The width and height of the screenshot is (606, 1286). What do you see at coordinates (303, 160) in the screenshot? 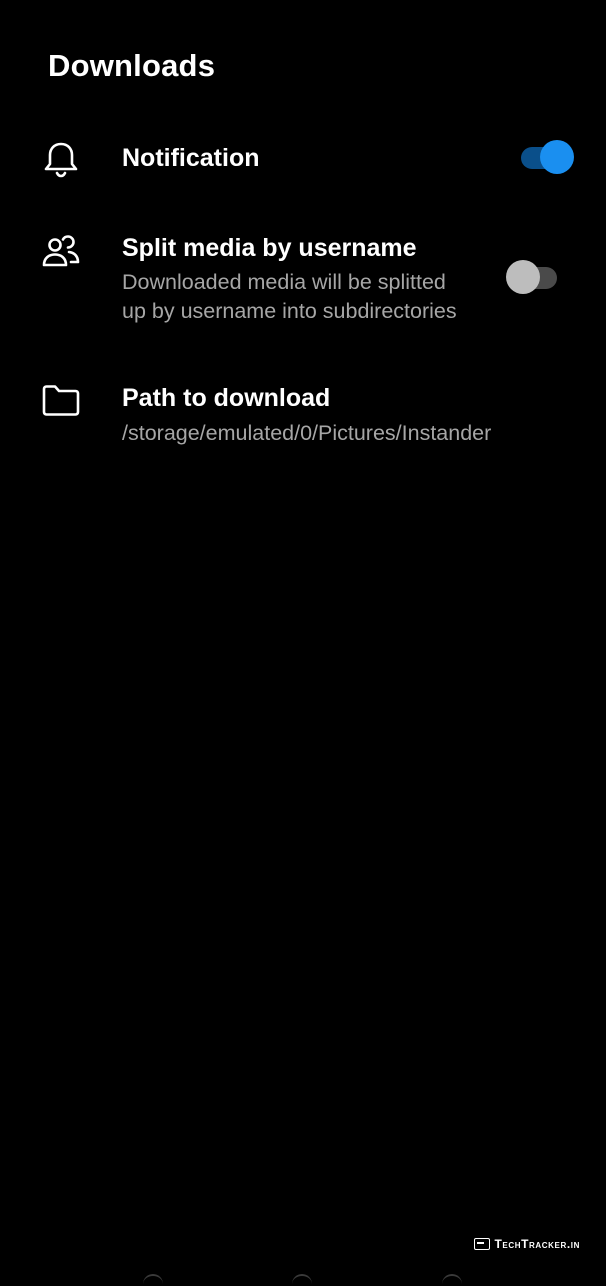
I see `notification-setting-row: Notification` at bounding box center [303, 160].